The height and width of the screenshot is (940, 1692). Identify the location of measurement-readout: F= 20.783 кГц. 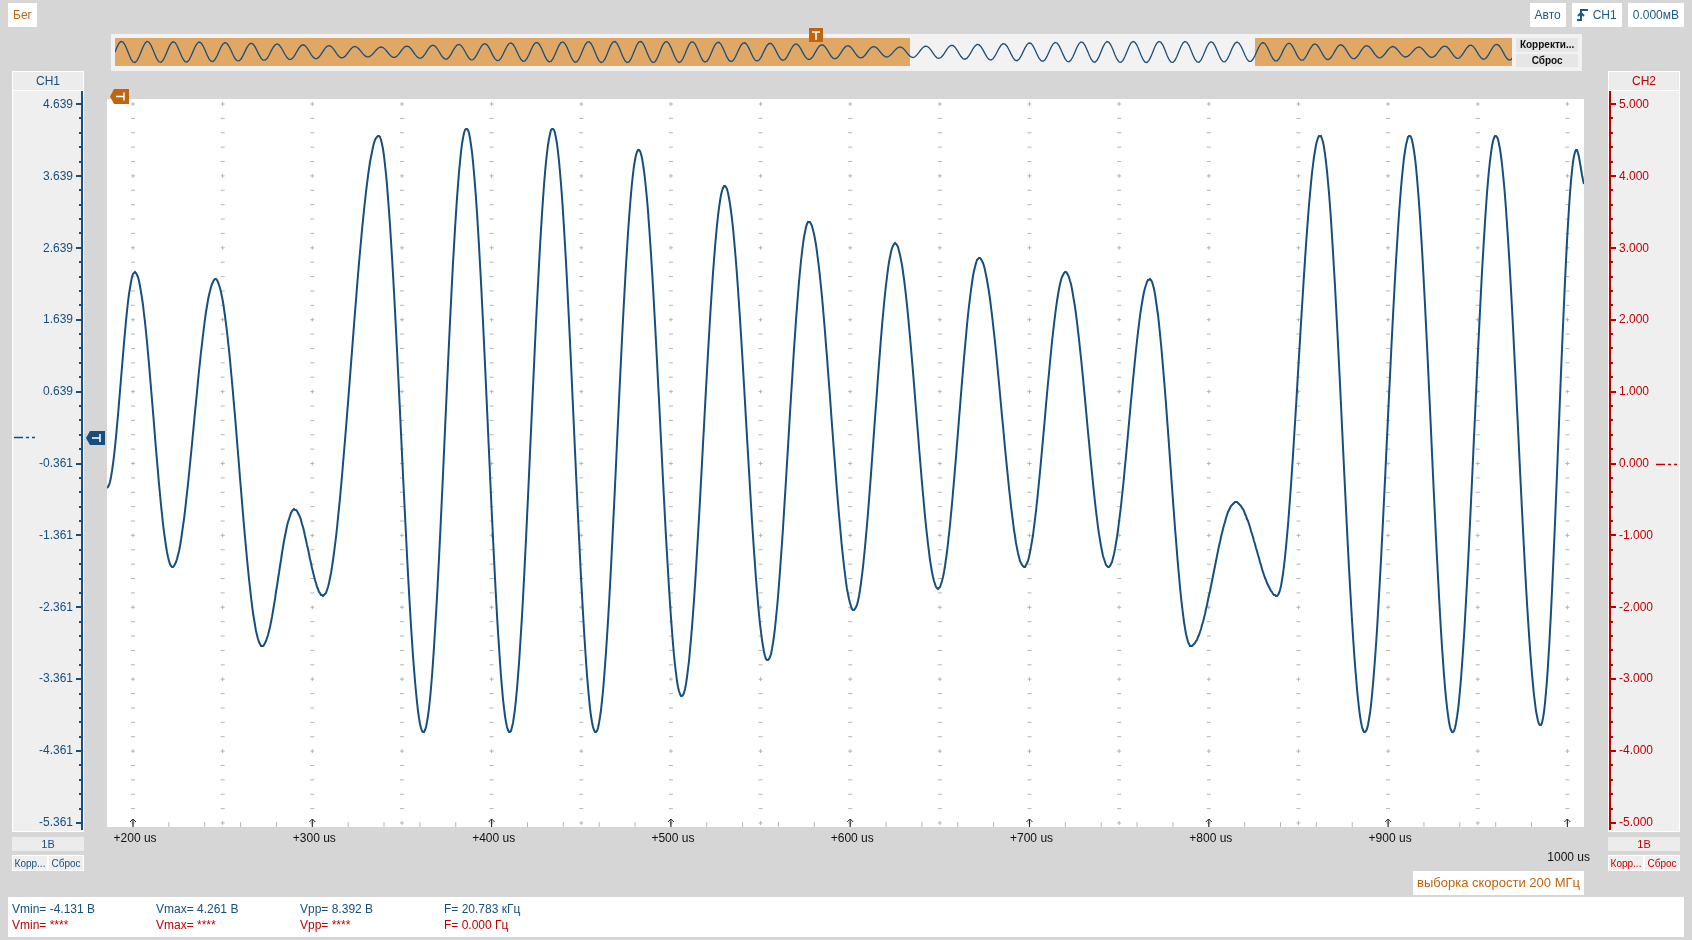
(483, 909).